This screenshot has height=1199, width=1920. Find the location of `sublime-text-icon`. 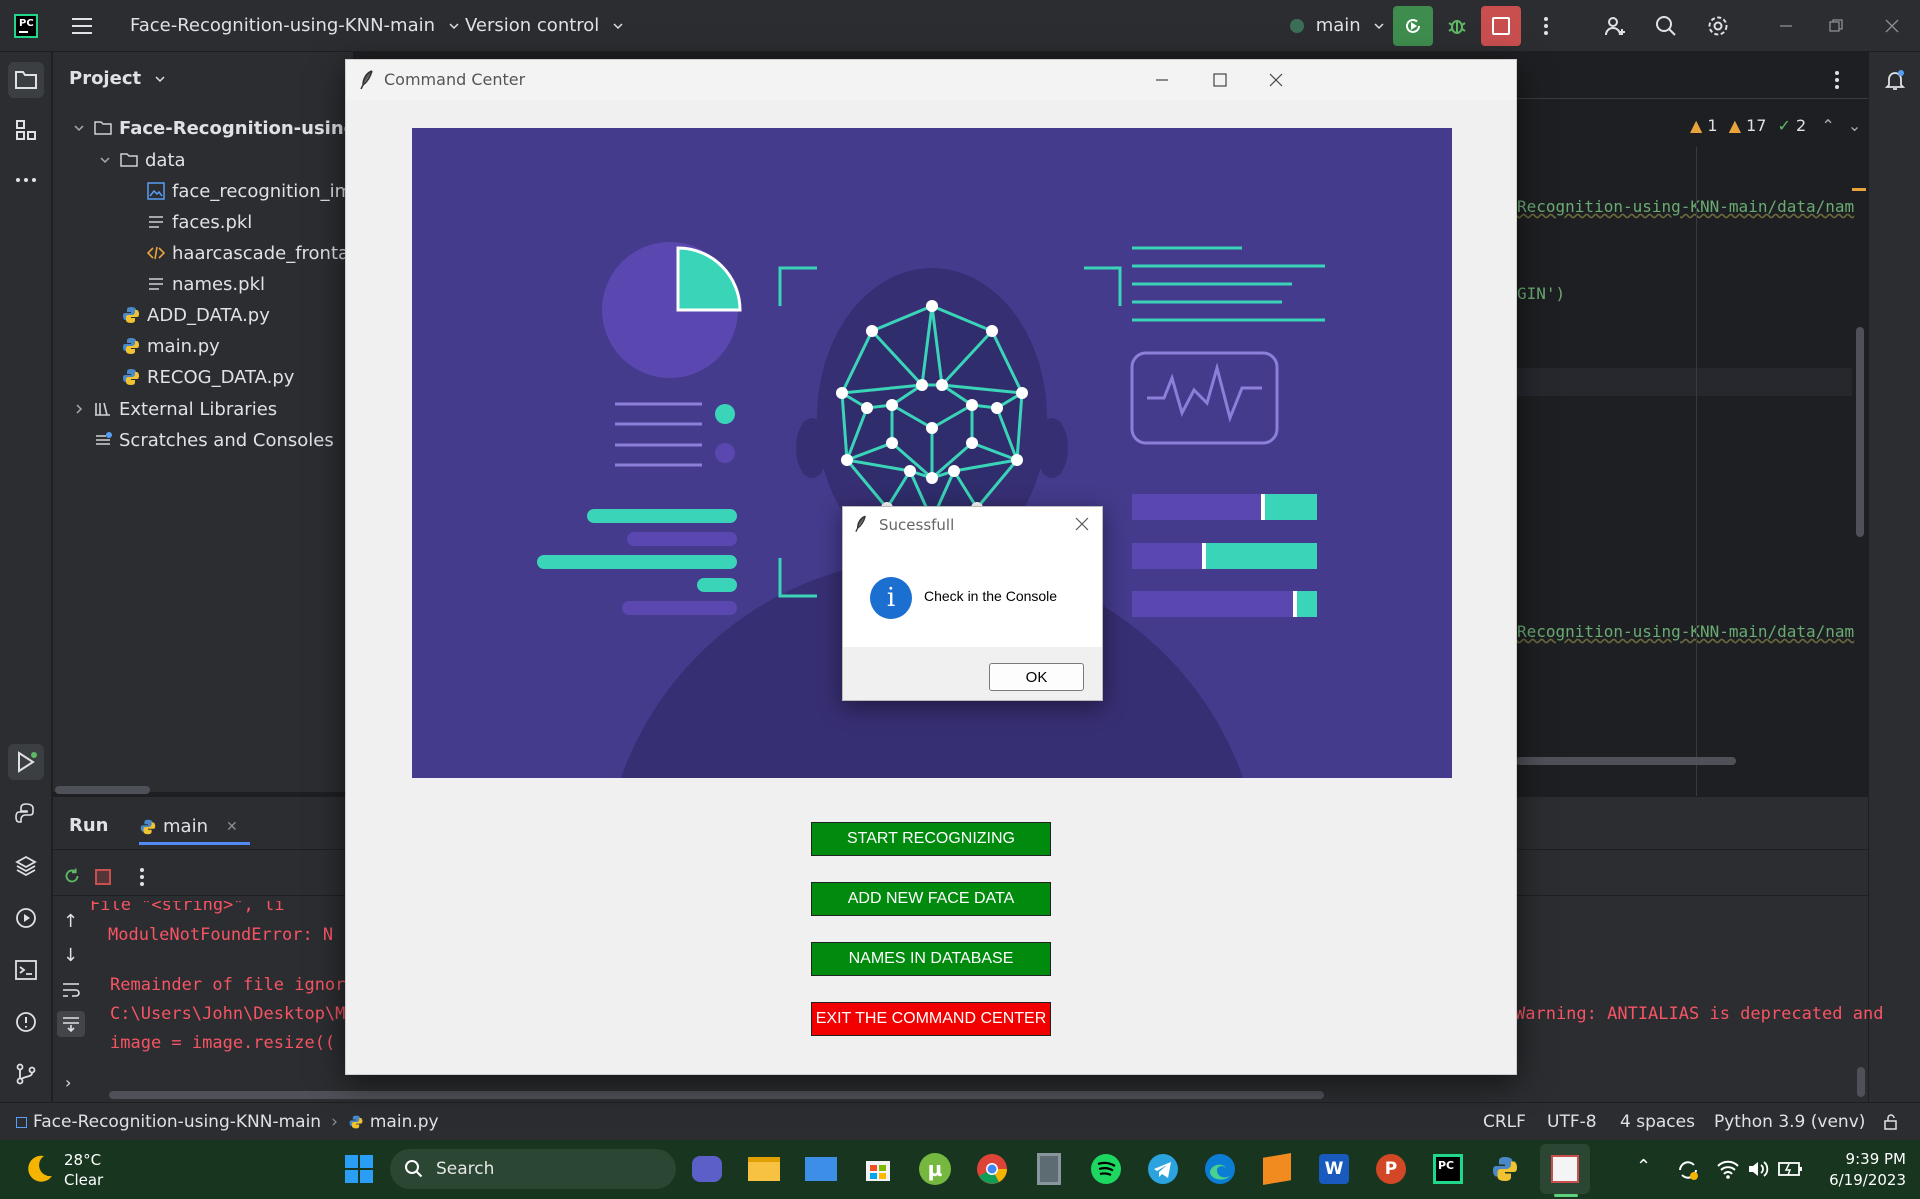

sublime-text-icon is located at coordinates (1277, 1169).